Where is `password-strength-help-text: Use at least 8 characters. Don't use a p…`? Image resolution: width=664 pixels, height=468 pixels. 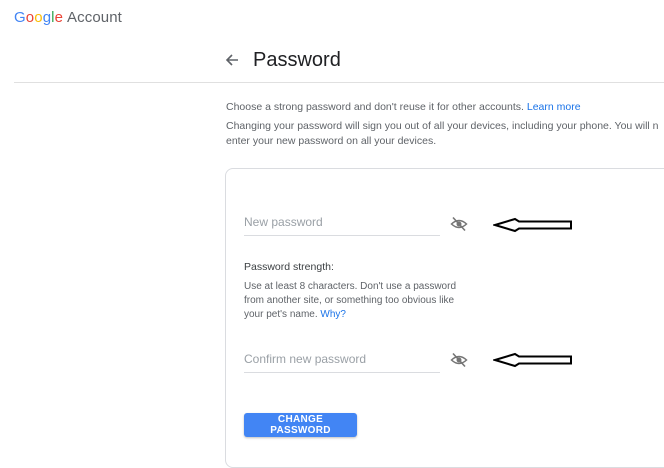 password-strength-help-text: Use at least 8 characters. Don't use a p… is located at coordinates (350, 300).